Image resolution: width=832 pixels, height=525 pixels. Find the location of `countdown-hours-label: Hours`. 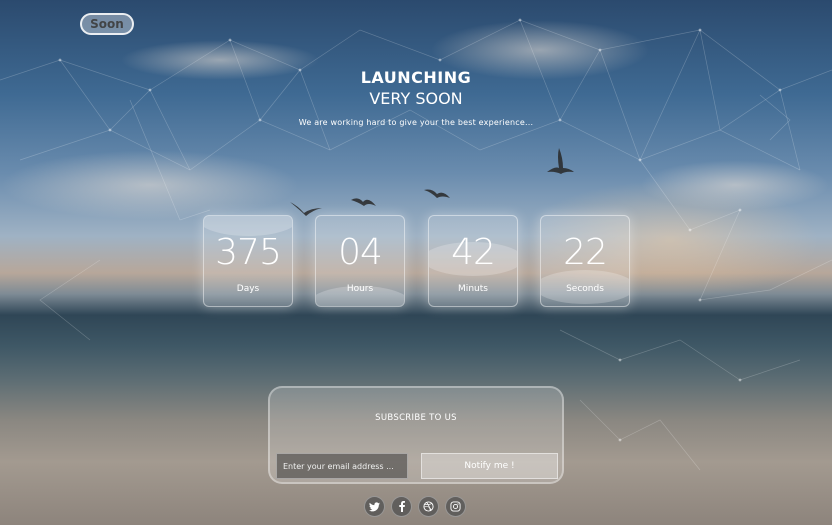

countdown-hours-label: Hours is located at coordinates (360, 289).